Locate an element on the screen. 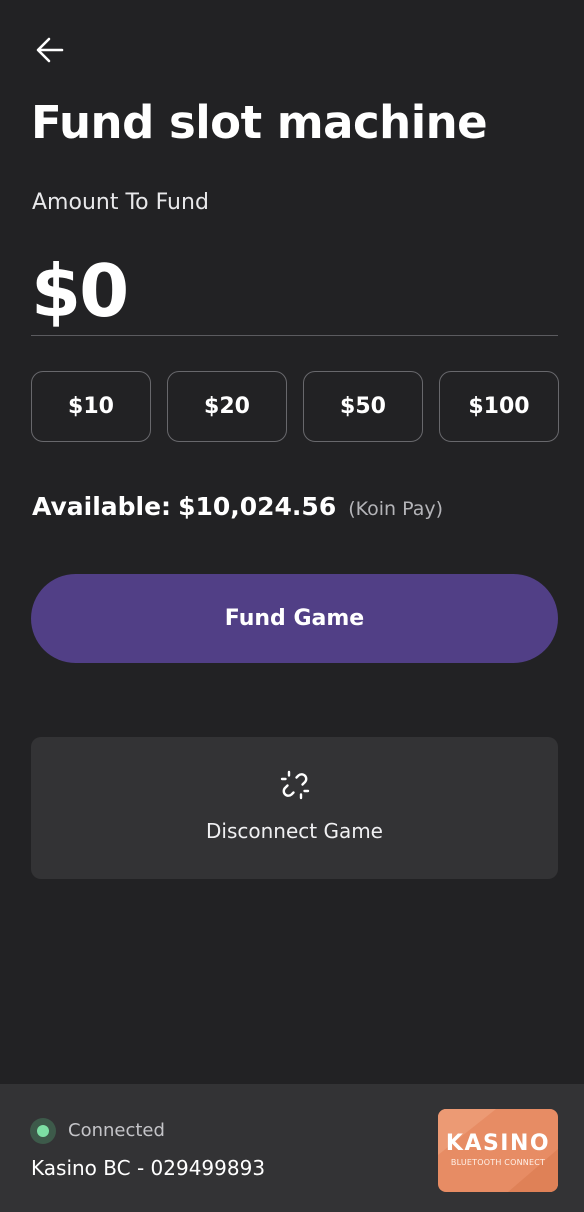 The height and width of the screenshot is (1212, 584). connection-status: Connected is located at coordinates (116, 1130).